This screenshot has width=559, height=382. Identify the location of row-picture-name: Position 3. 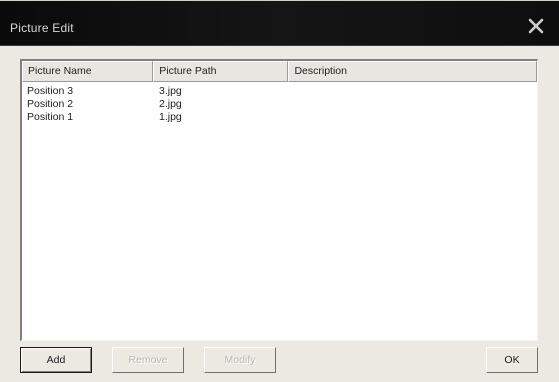
(50, 91).